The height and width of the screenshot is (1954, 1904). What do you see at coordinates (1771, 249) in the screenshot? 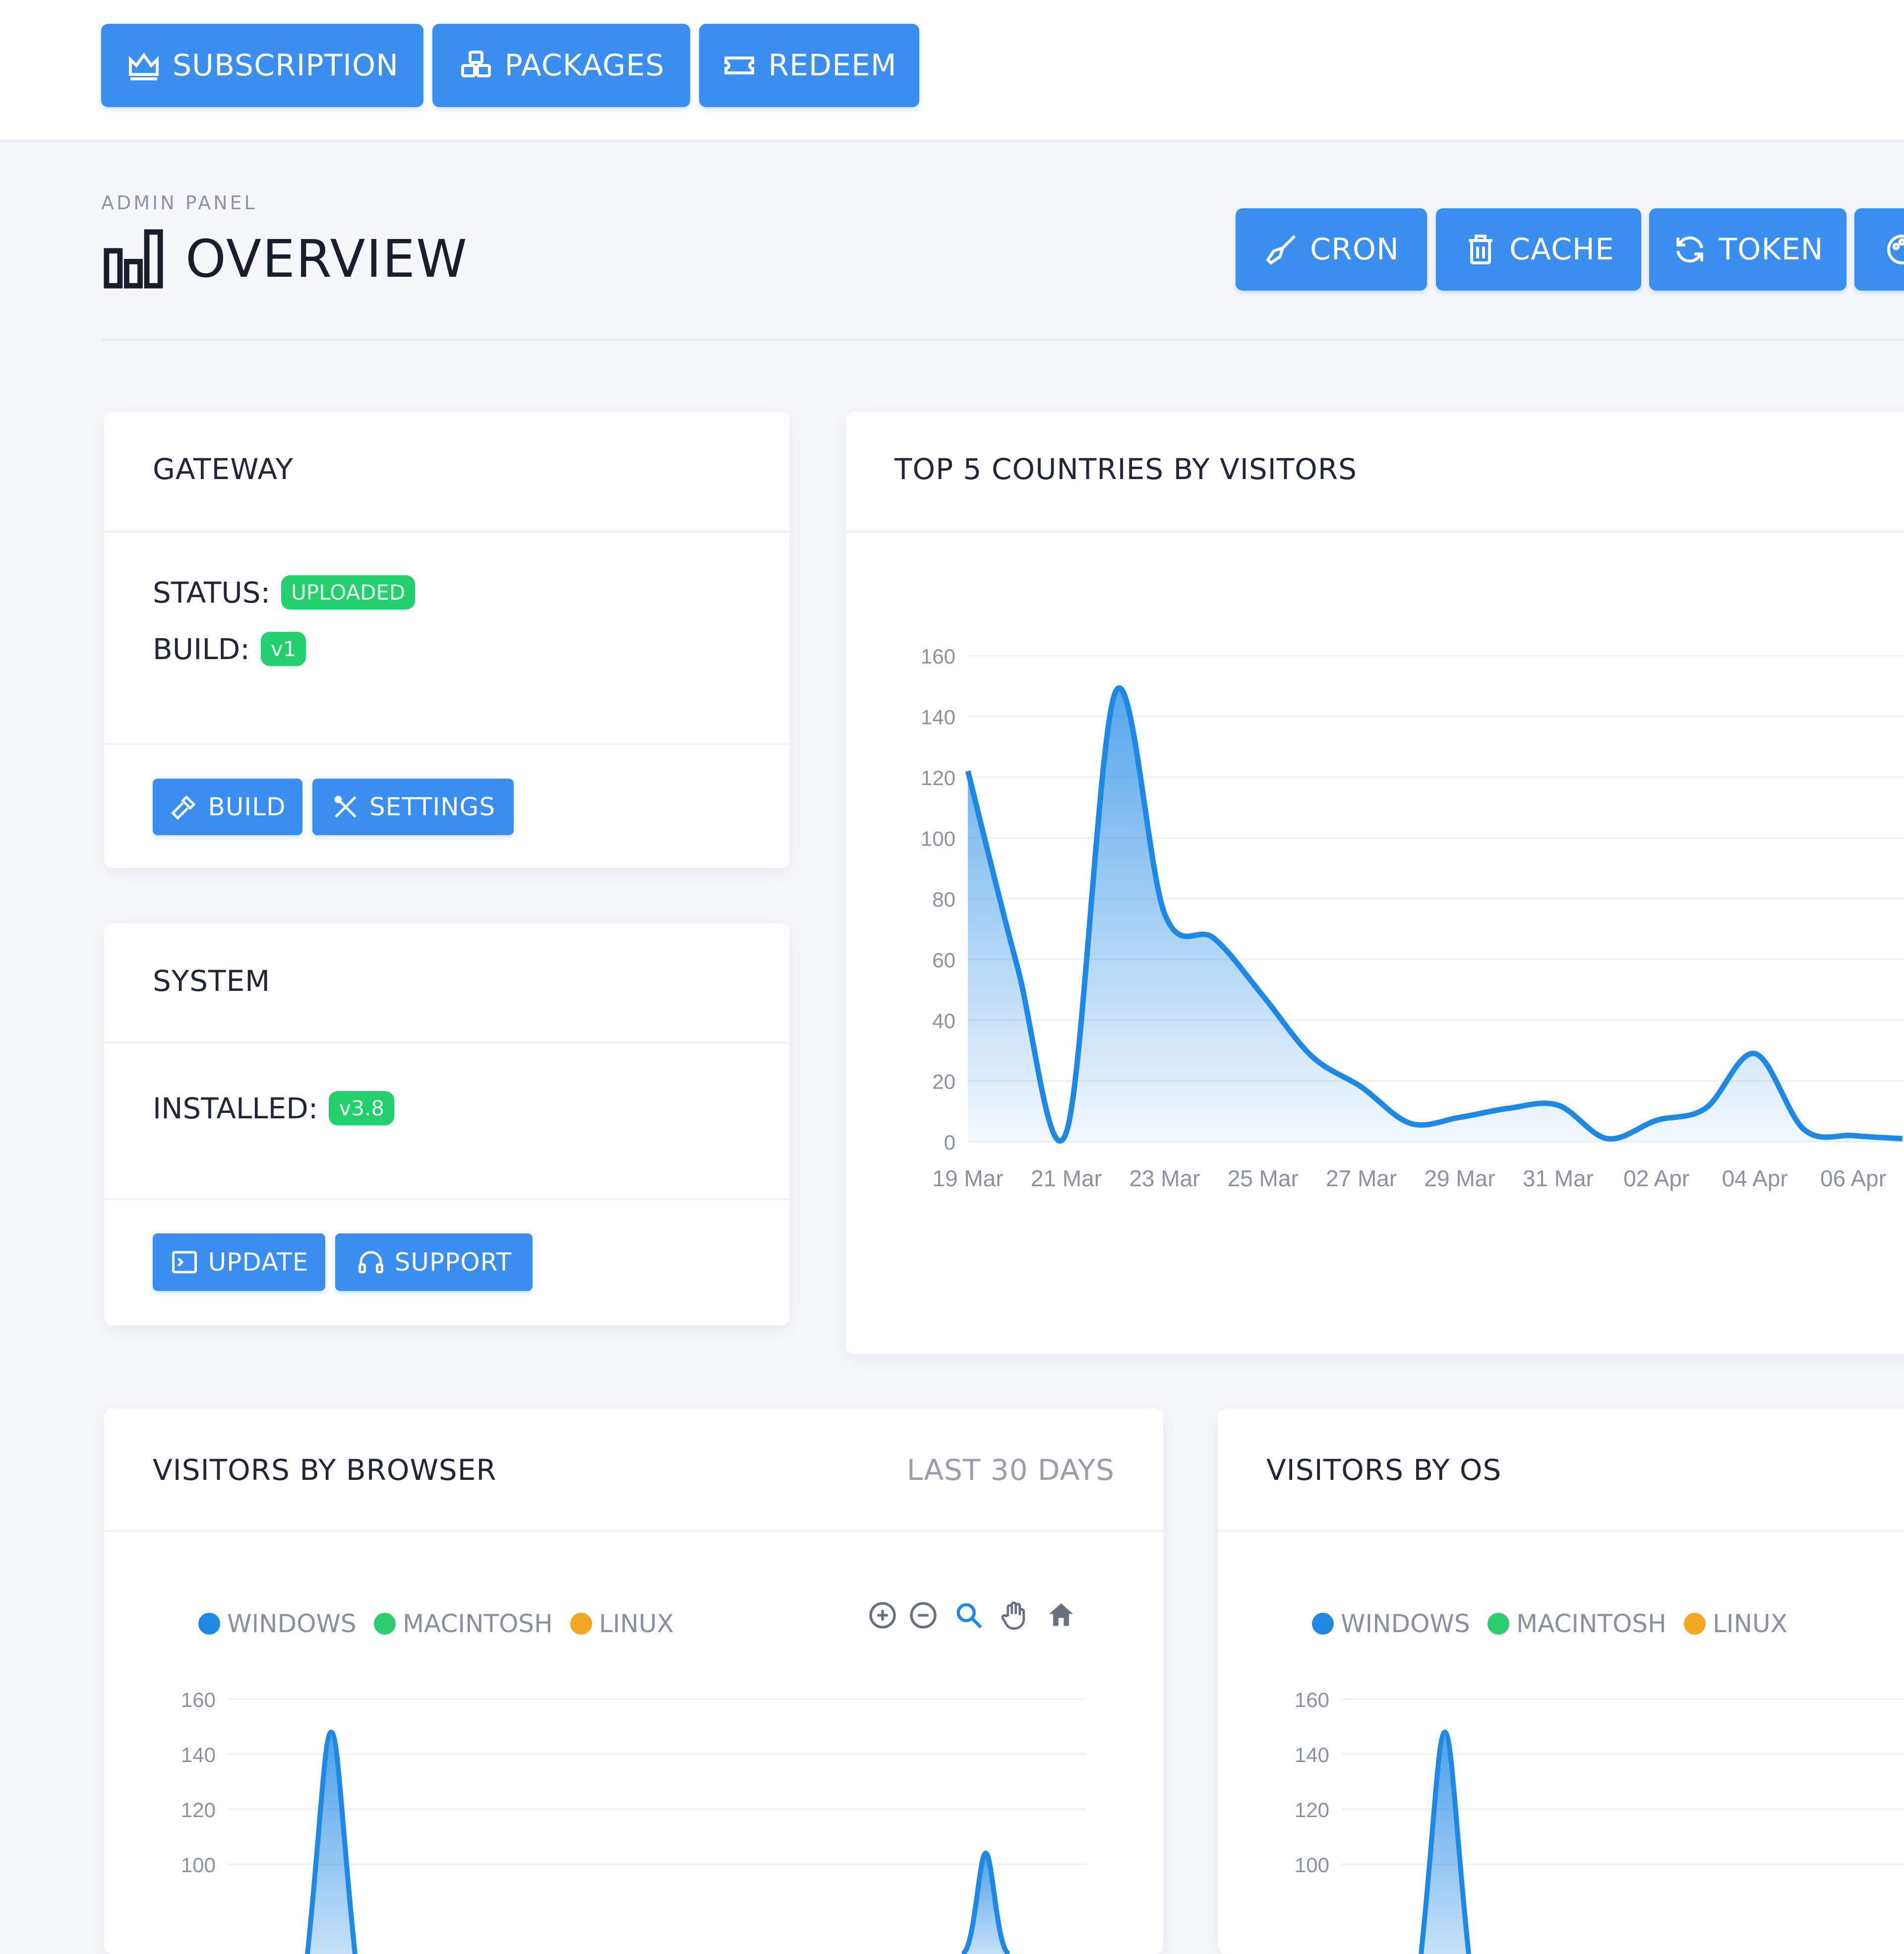
I see `token-label: TOKEN` at bounding box center [1771, 249].